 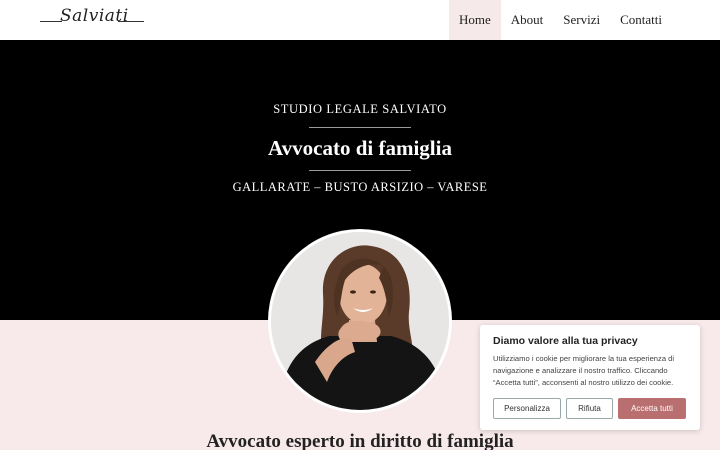 I want to click on site-header: Salviati Home About Servizi Contatti, so click(x=360, y=20).